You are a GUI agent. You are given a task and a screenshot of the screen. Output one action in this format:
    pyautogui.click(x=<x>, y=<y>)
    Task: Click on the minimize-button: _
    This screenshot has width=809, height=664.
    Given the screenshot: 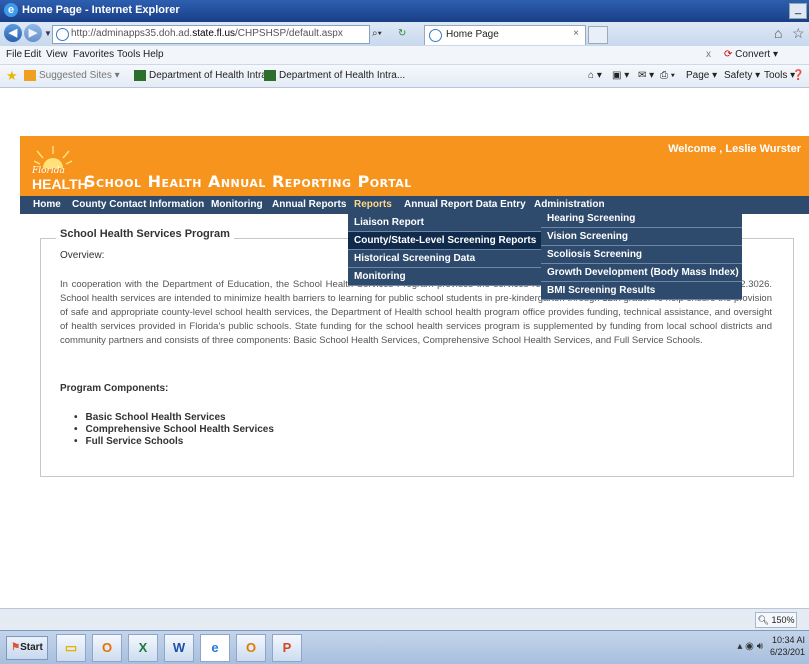 What is the action you would take?
    pyautogui.click(x=798, y=11)
    